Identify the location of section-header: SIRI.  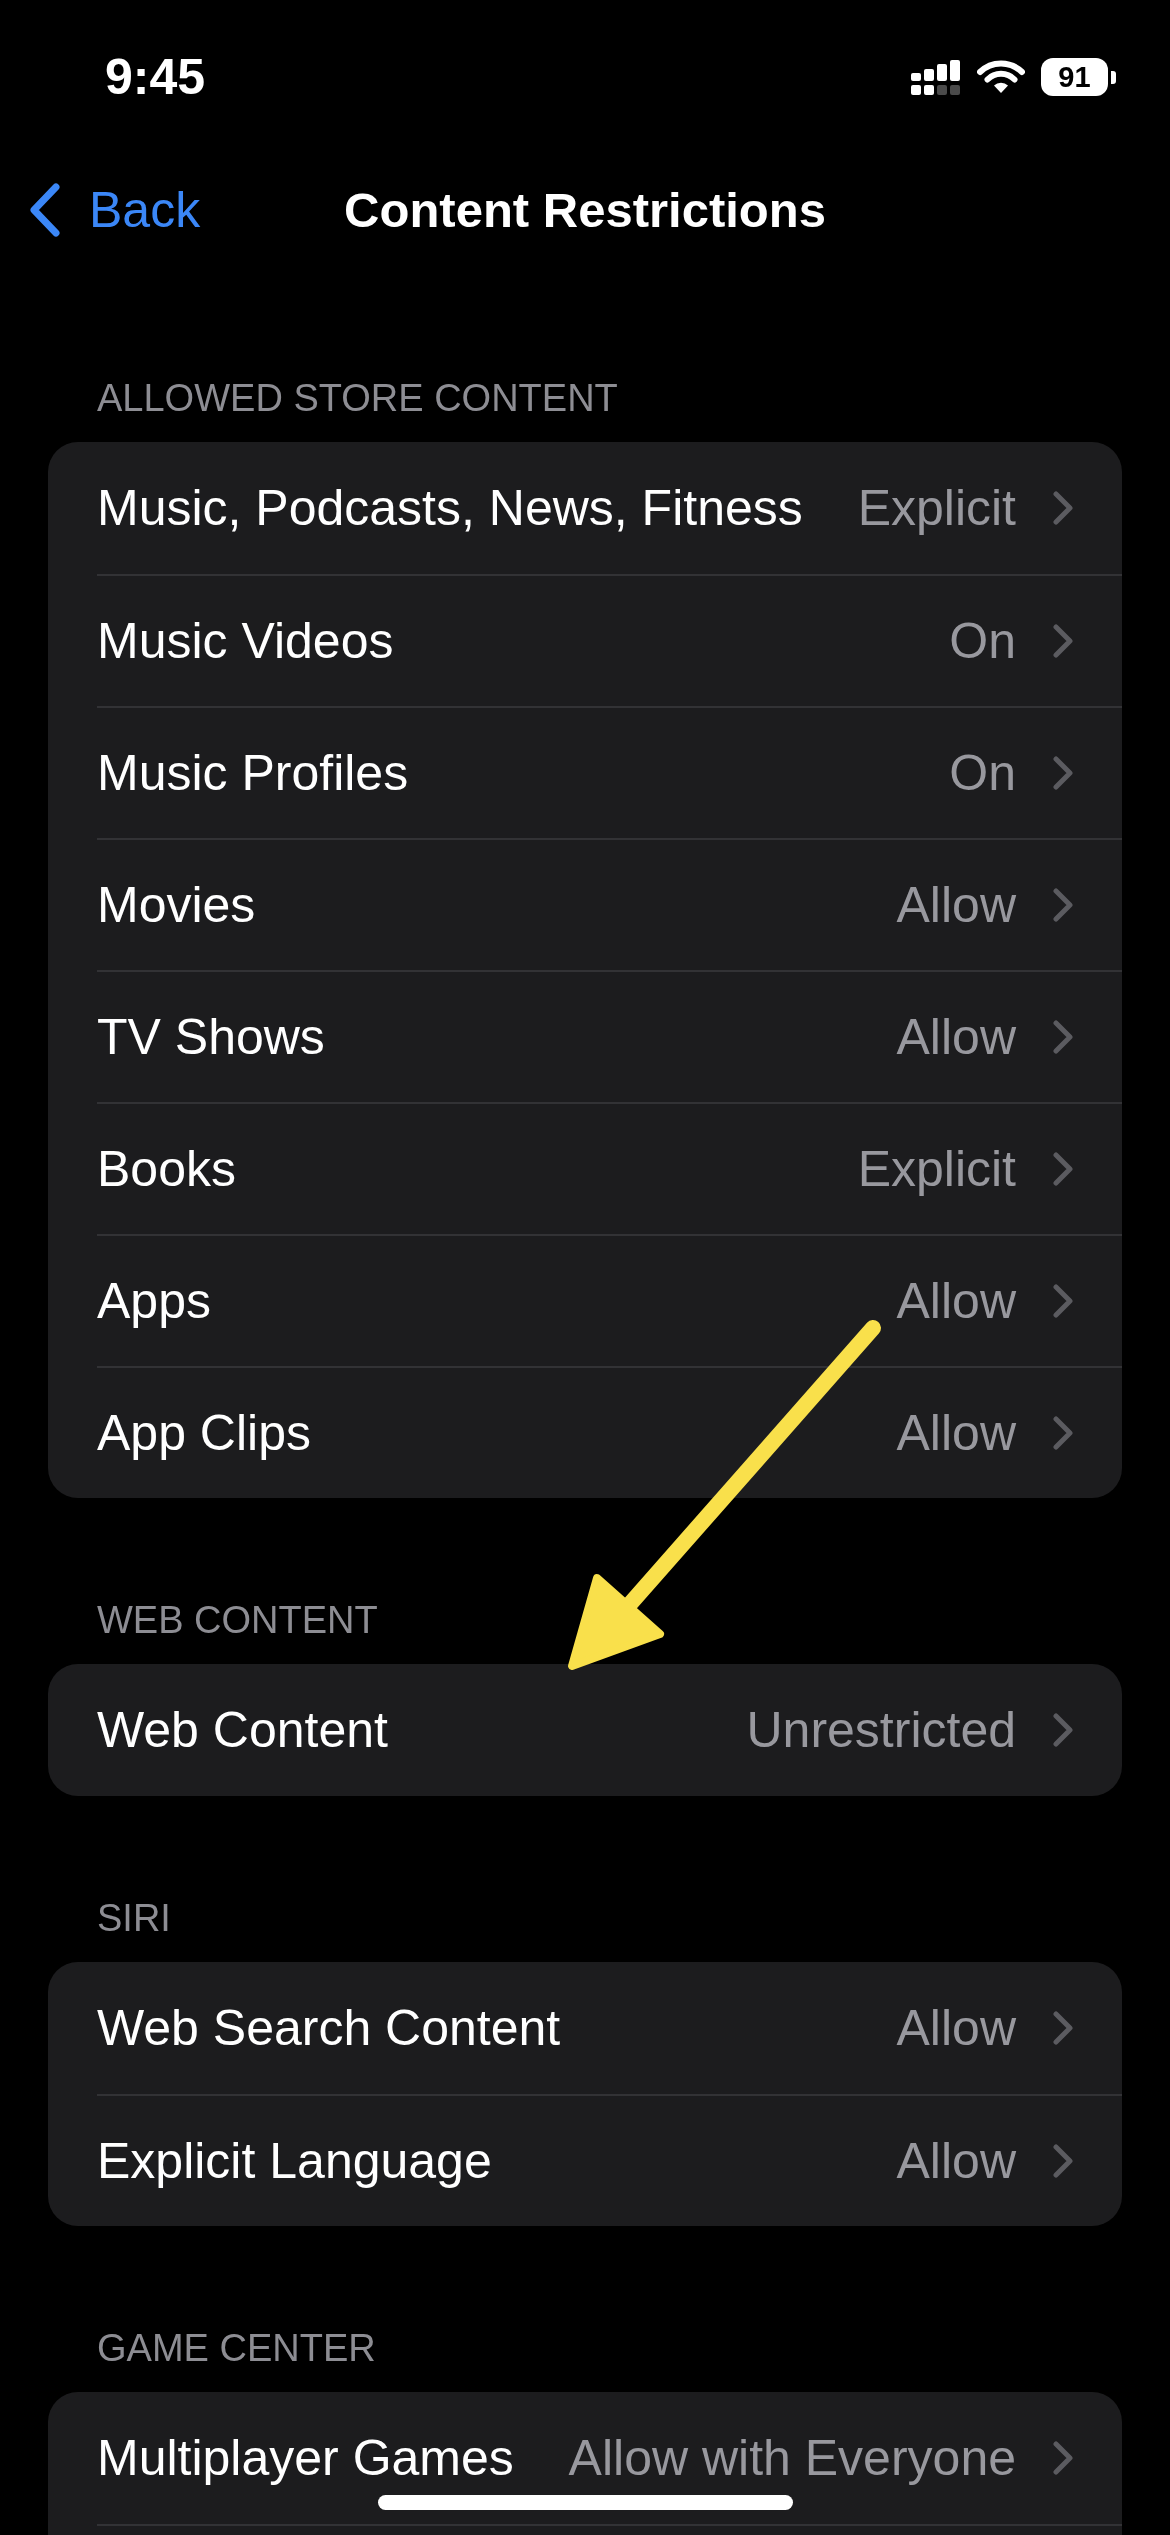
(134, 1918).